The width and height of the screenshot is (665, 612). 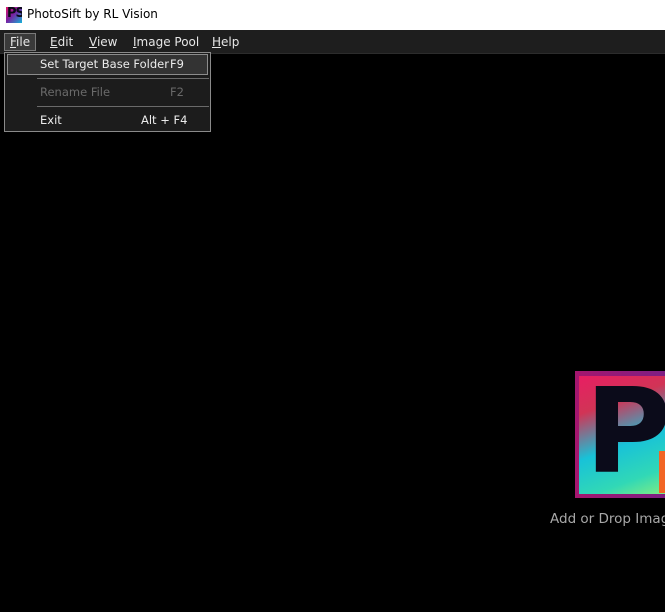 What do you see at coordinates (92, 14) in the screenshot?
I see `window-title: PhotoSift by RL Vision` at bounding box center [92, 14].